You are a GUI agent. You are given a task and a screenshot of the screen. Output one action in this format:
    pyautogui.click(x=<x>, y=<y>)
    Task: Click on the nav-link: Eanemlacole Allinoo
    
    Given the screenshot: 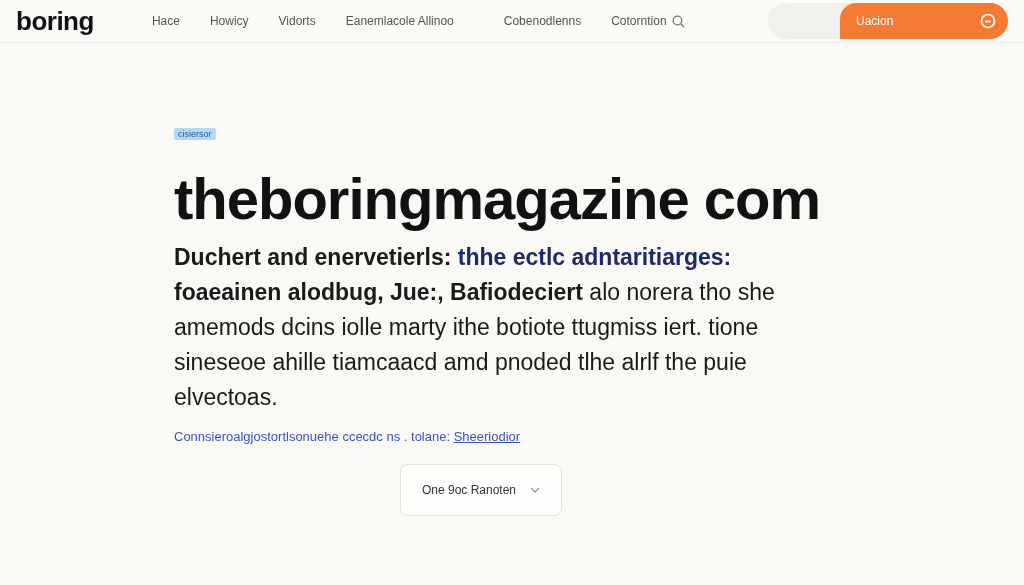 What is the action you would take?
    pyautogui.click(x=399, y=21)
    